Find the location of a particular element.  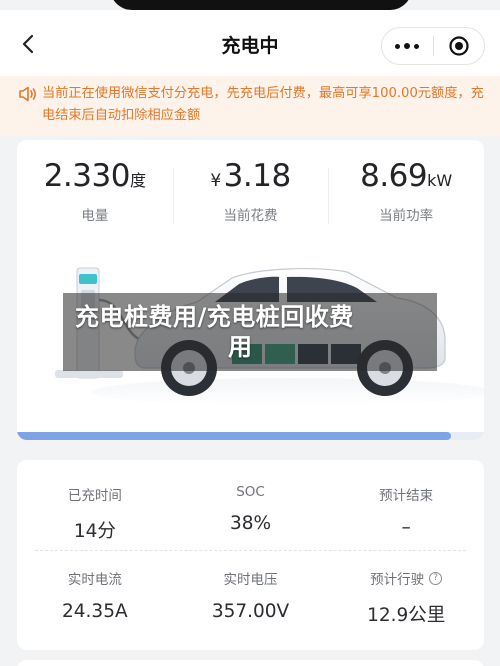

voltage-cell: 实时电压 357.00V is located at coordinates (251, 597).